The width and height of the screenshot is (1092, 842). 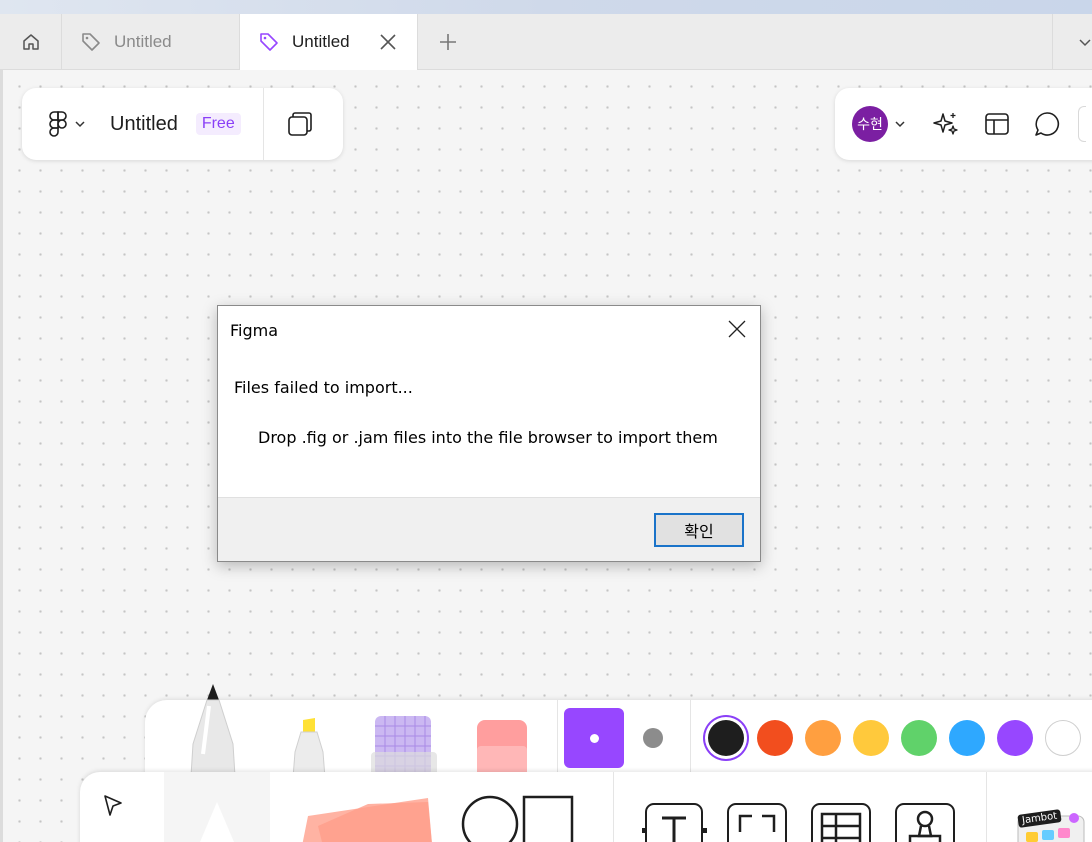 What do you see at coordinates (404, 744) in the screenshot?
I see `washi-tape-tool` at bounding box center [404, 744].